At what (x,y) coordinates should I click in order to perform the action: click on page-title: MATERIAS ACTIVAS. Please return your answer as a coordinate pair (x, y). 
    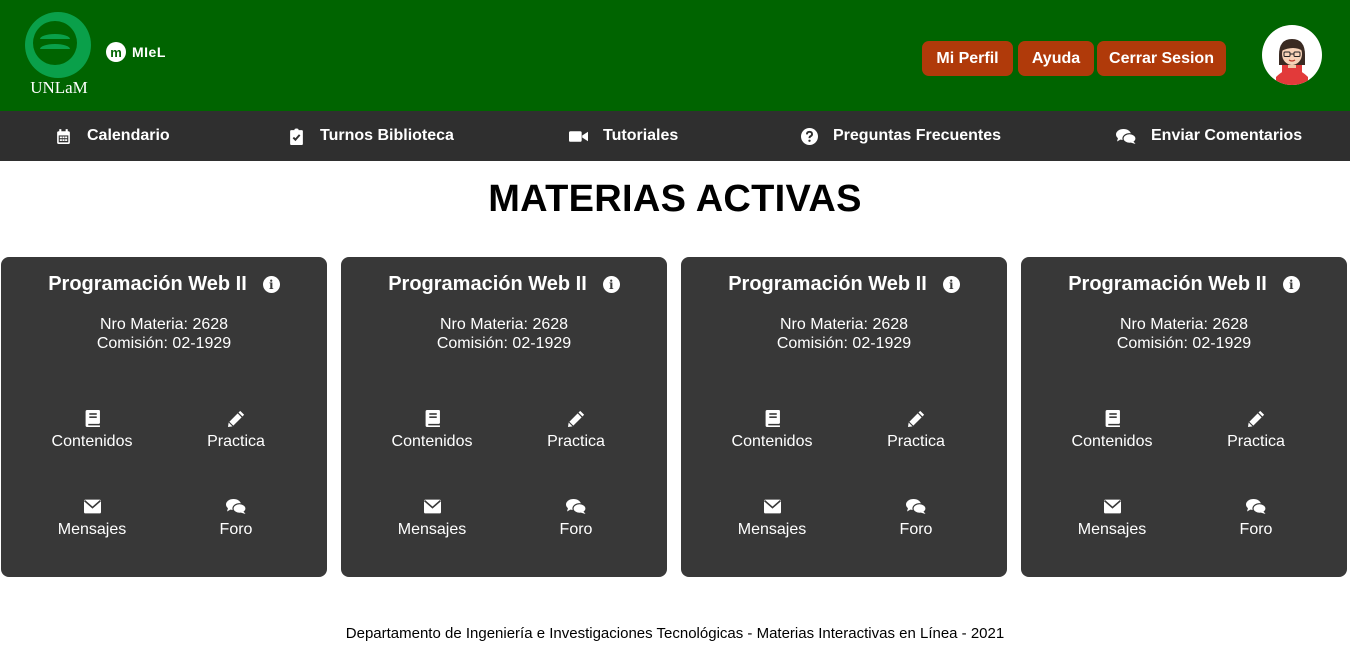
    Looking at the image, I should click on (675, 199).